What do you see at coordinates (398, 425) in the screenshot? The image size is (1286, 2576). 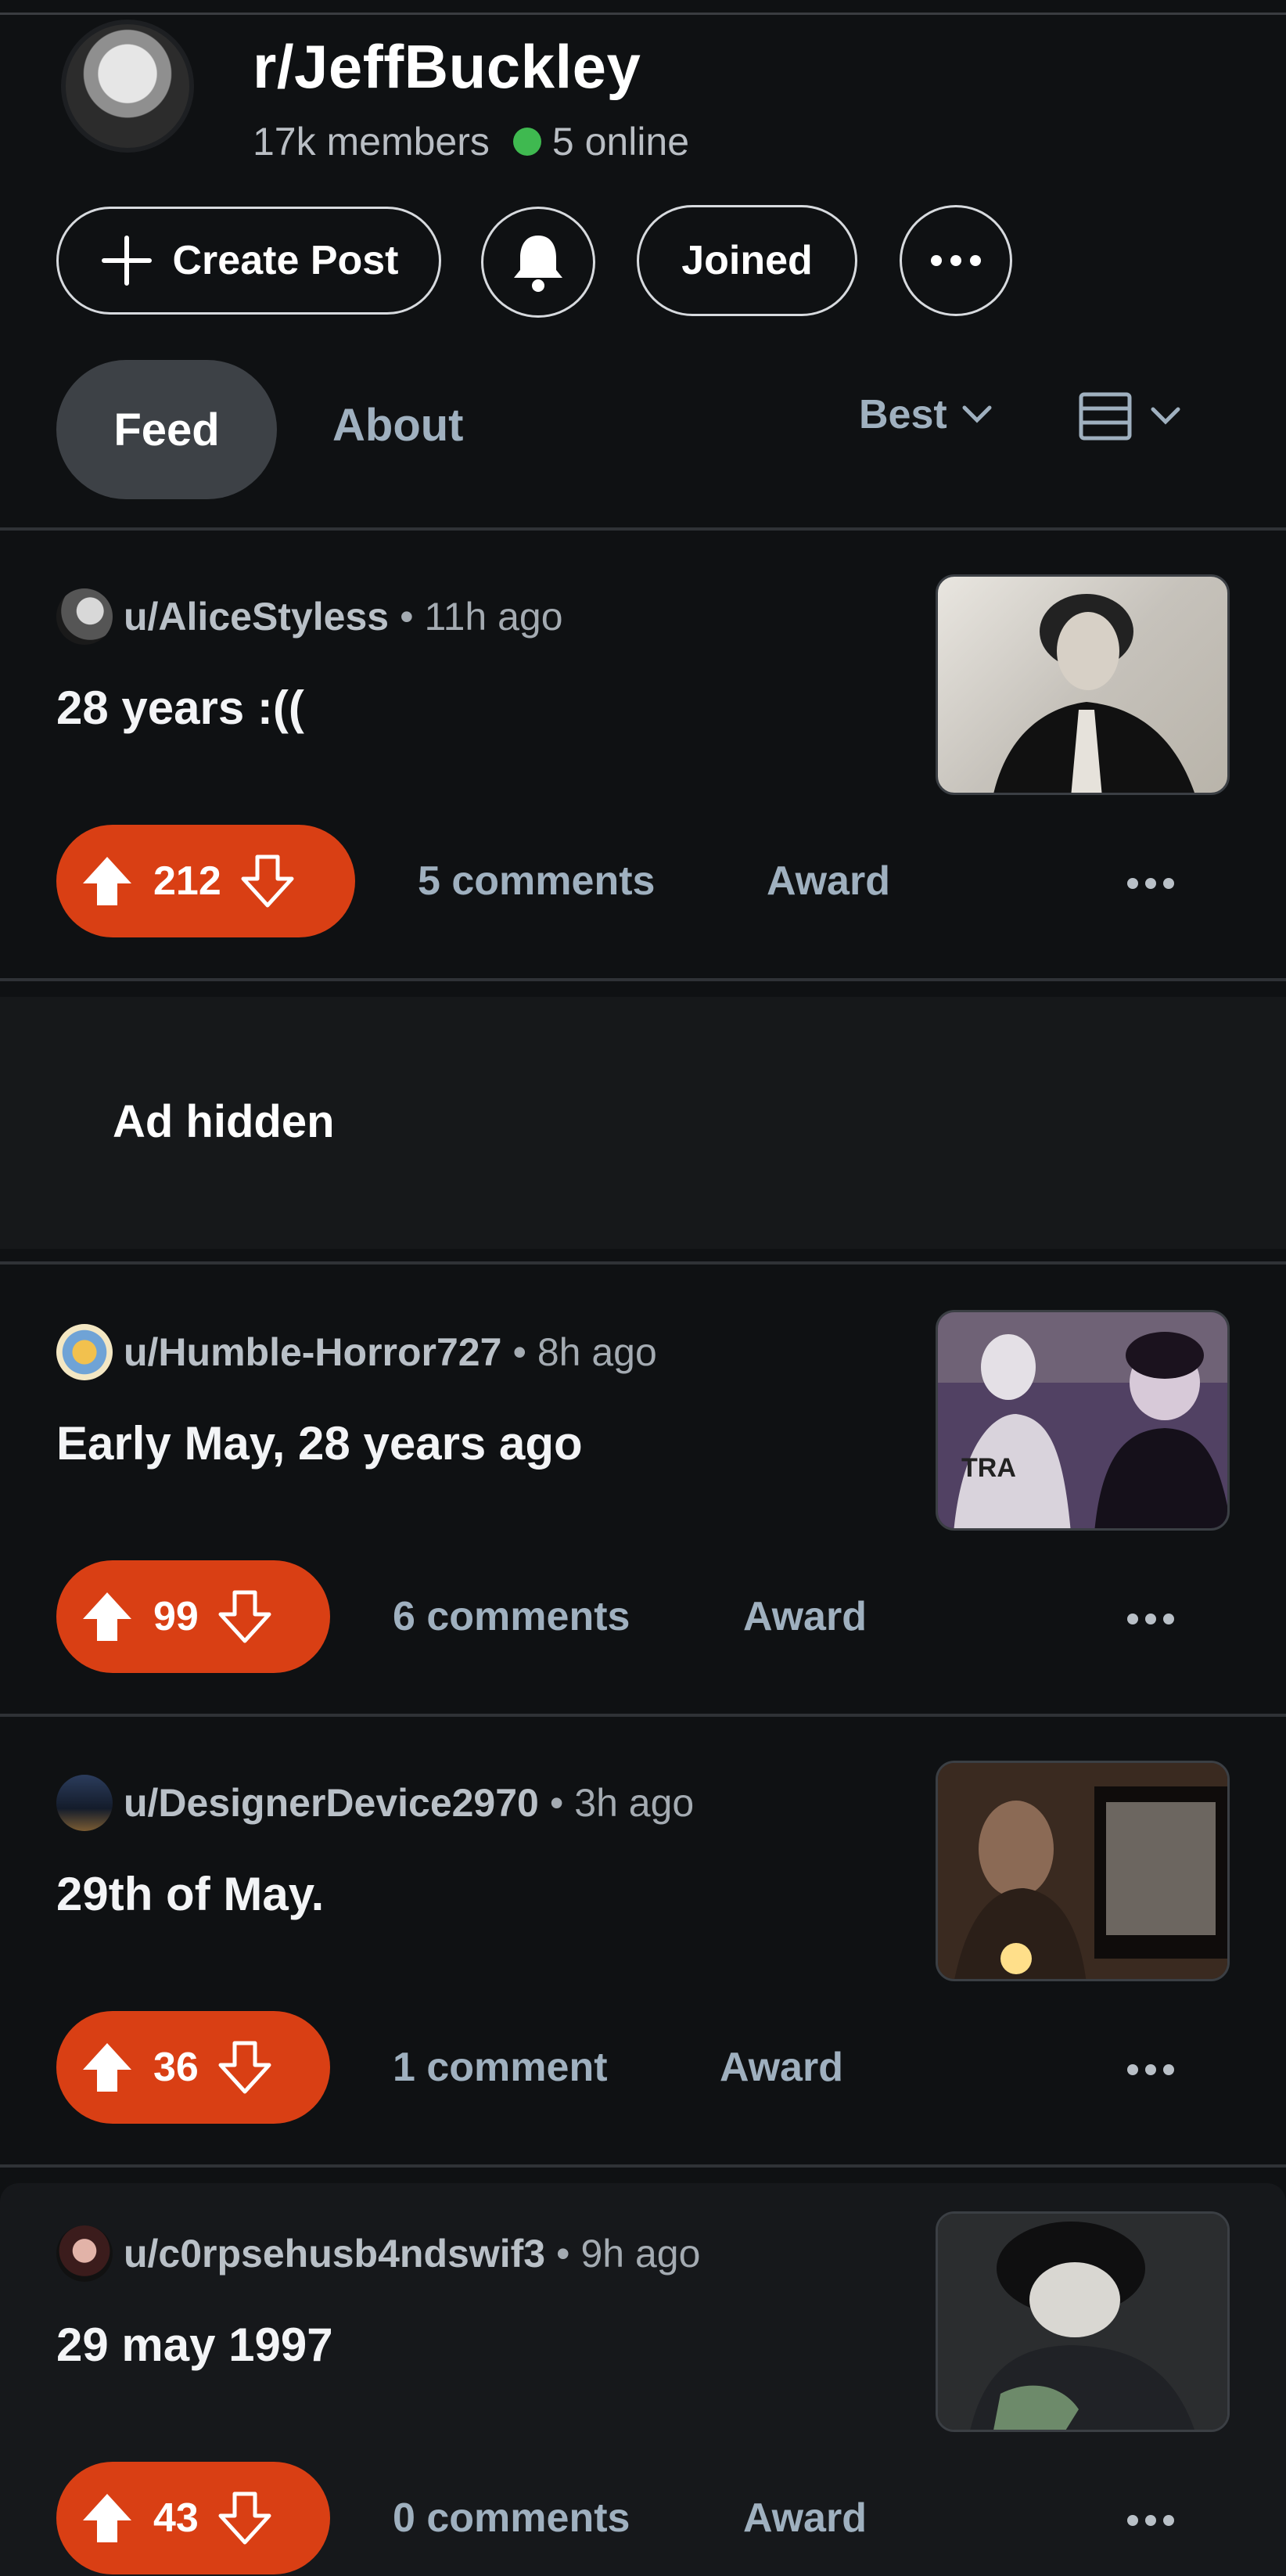 I see `tab-about: About` at bounding box center [398, 425].